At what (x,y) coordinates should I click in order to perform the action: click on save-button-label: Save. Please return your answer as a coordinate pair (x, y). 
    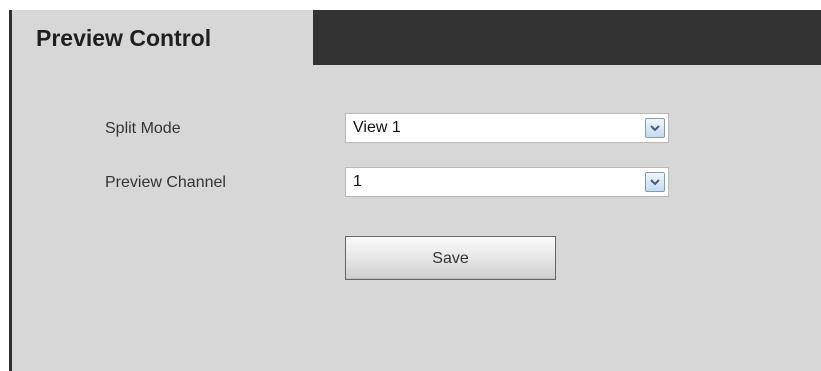
    Looking at the image, I should click on (450, 258).